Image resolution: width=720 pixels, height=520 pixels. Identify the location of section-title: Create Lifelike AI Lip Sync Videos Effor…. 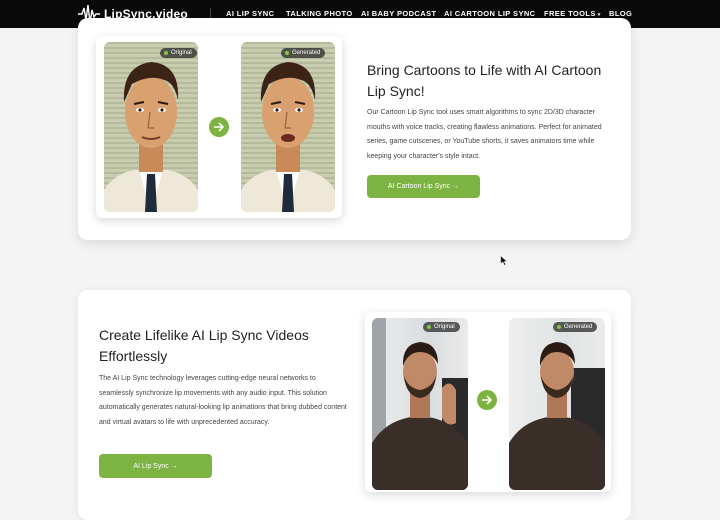
(204, 345).